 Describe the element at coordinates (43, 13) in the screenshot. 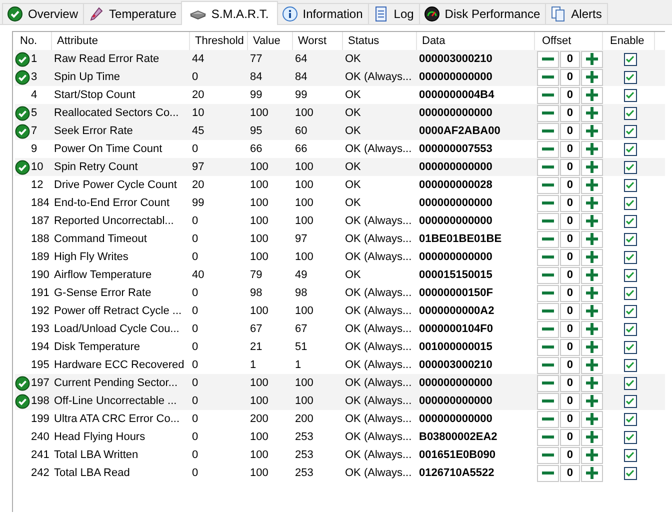

I see `tab: Overview` at that location.